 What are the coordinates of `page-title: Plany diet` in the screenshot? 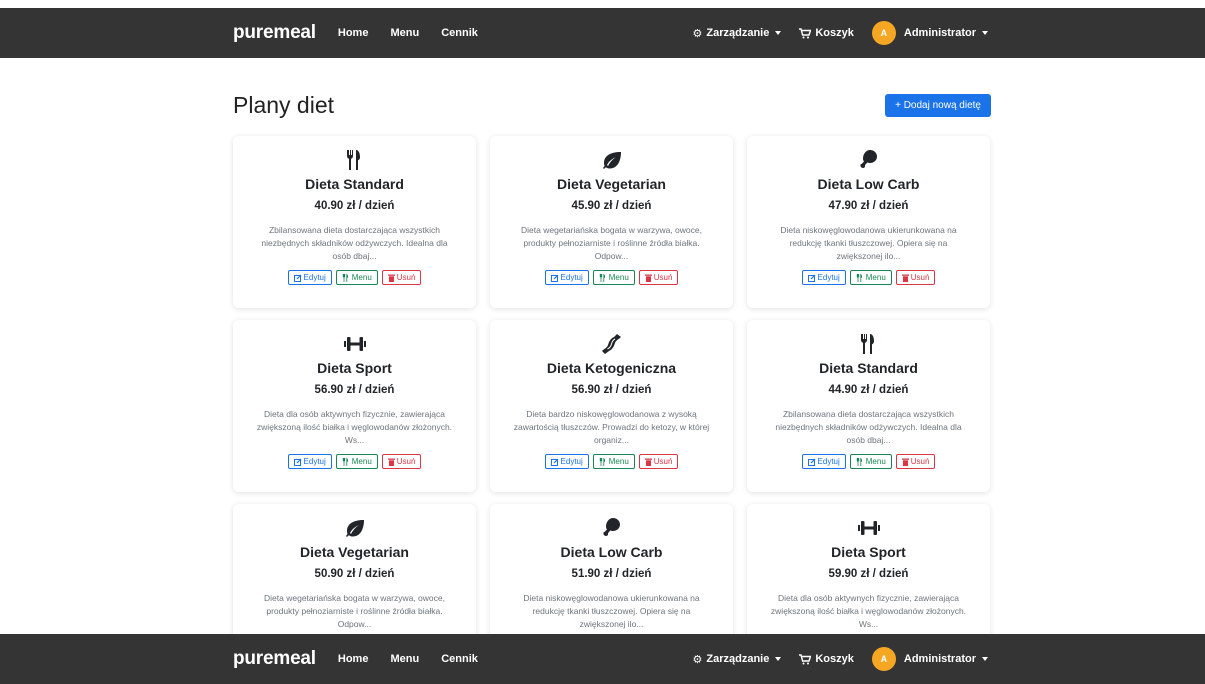 It's located at (284, 104).